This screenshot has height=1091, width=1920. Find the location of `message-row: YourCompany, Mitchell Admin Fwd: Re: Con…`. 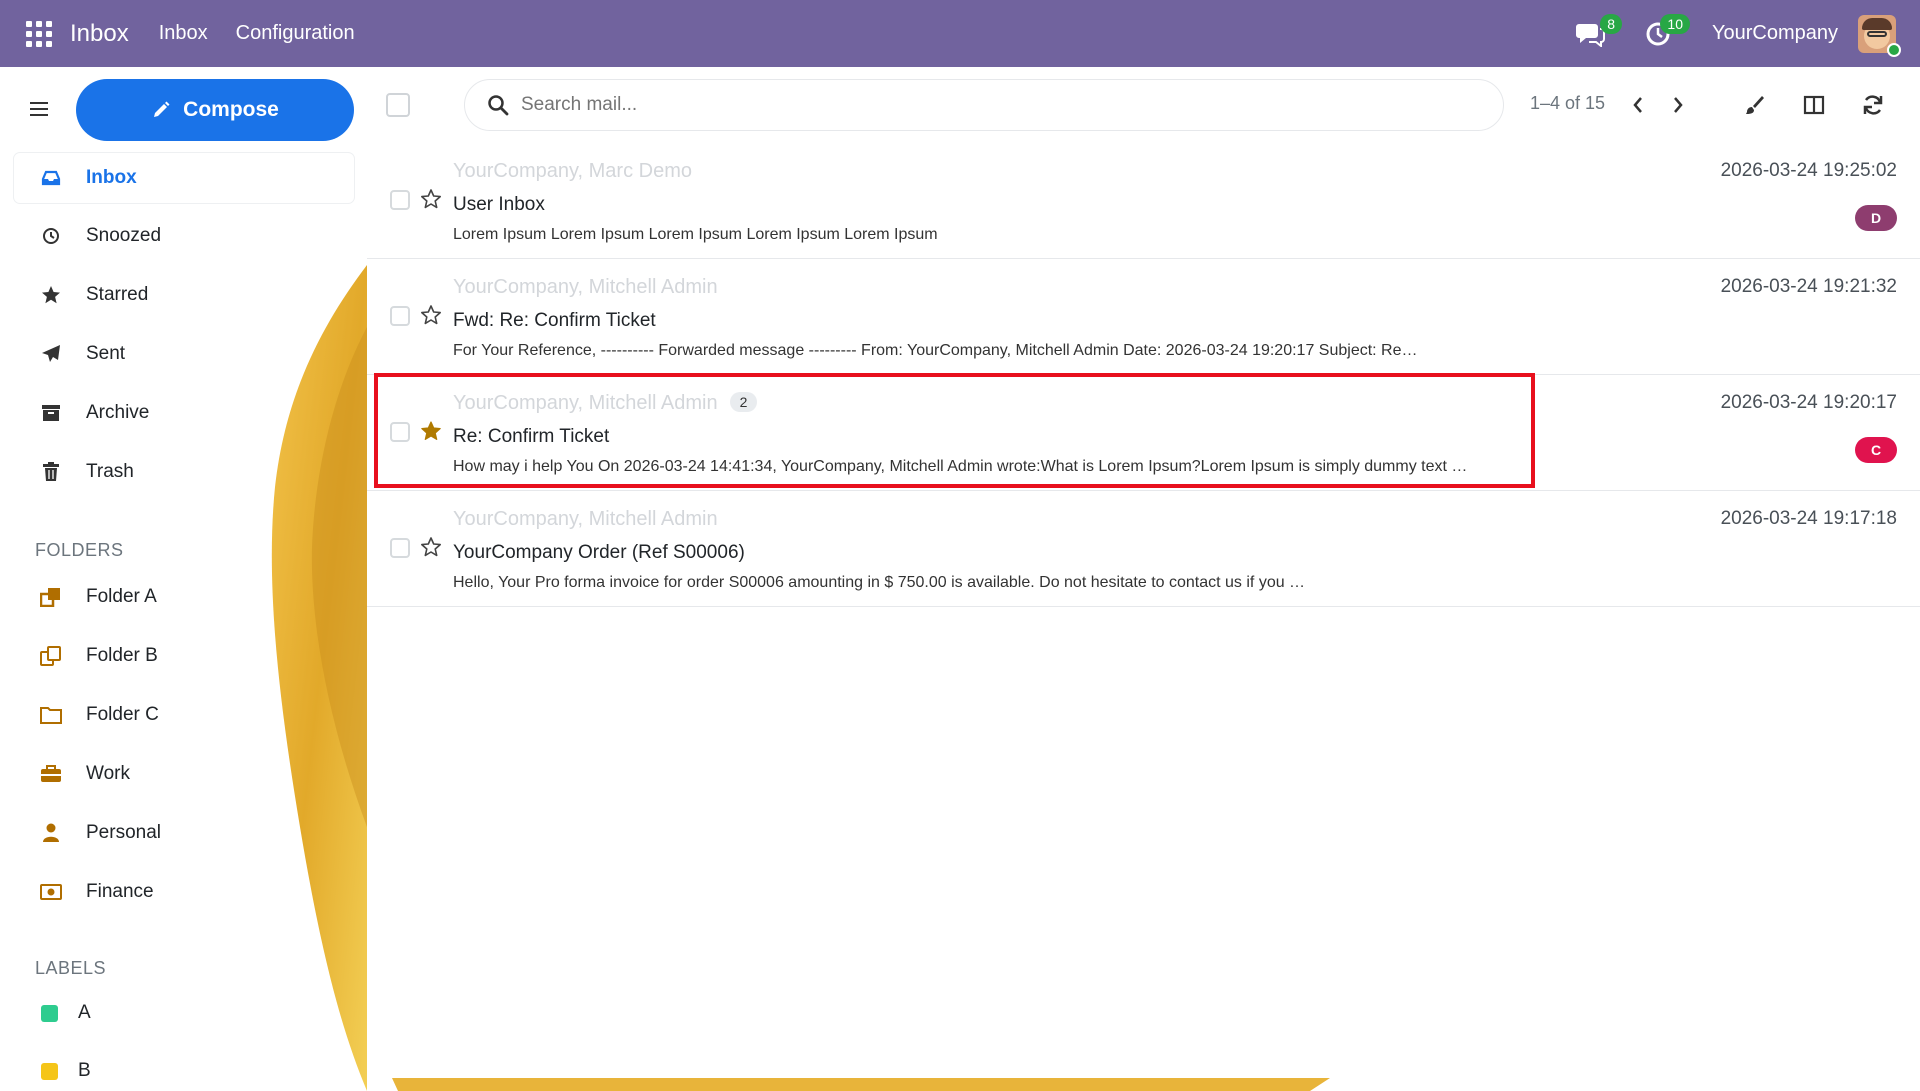

message-row: YourCompany, Mitchell Admin Fwd: Re: Con… is located at coordinates (1143, 317).